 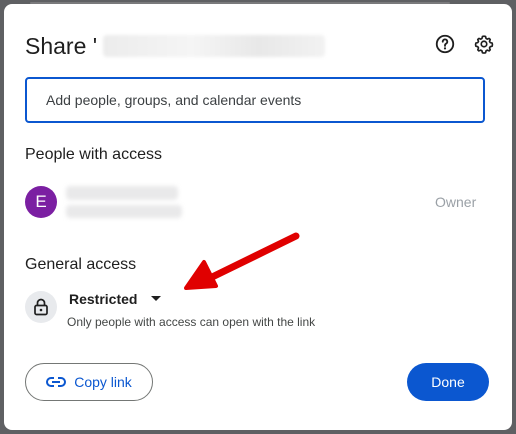 What do you see at coordinates (448, 382) in the screenshot?
I see `done-button: Done` at bounding box center [448, 382].